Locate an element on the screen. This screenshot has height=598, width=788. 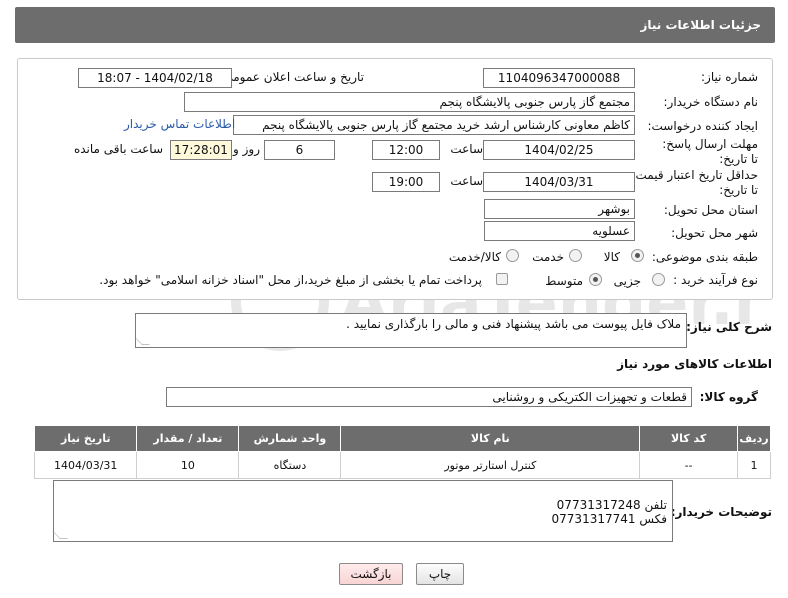
remaining-time-field: 17:28:01 is located at coordinates (201, 150).